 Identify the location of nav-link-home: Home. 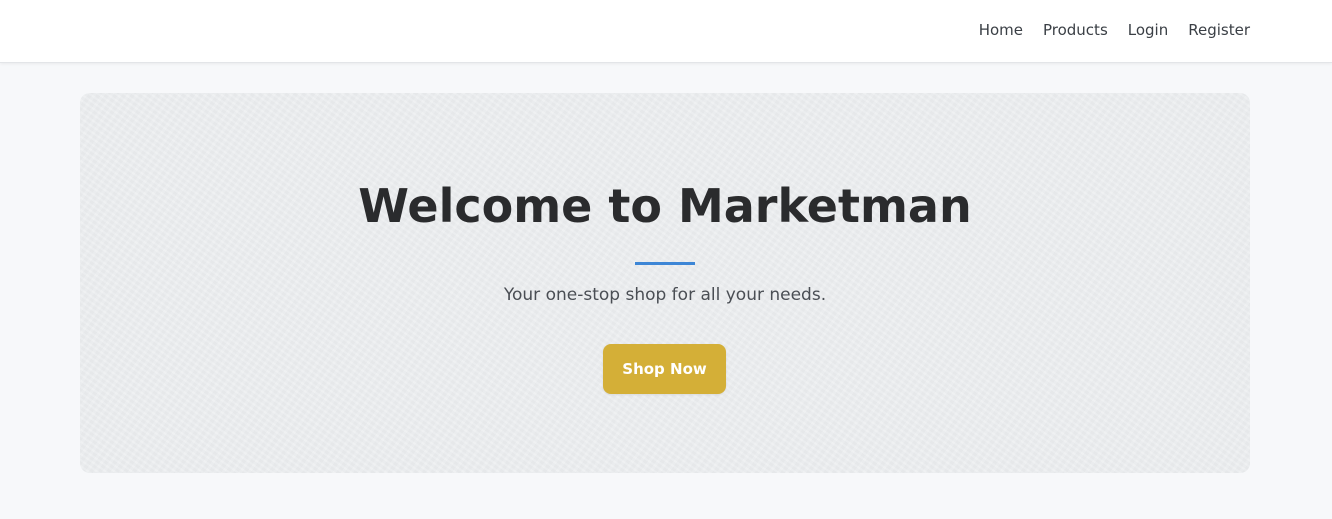
(1001, 30).